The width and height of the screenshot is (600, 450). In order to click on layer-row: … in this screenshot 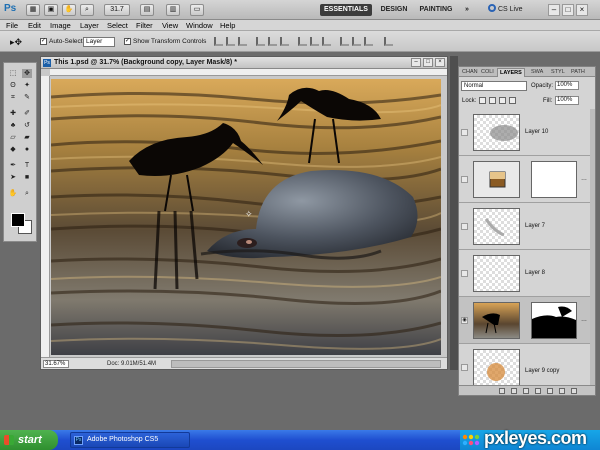, I will do `click(527, 179)`.